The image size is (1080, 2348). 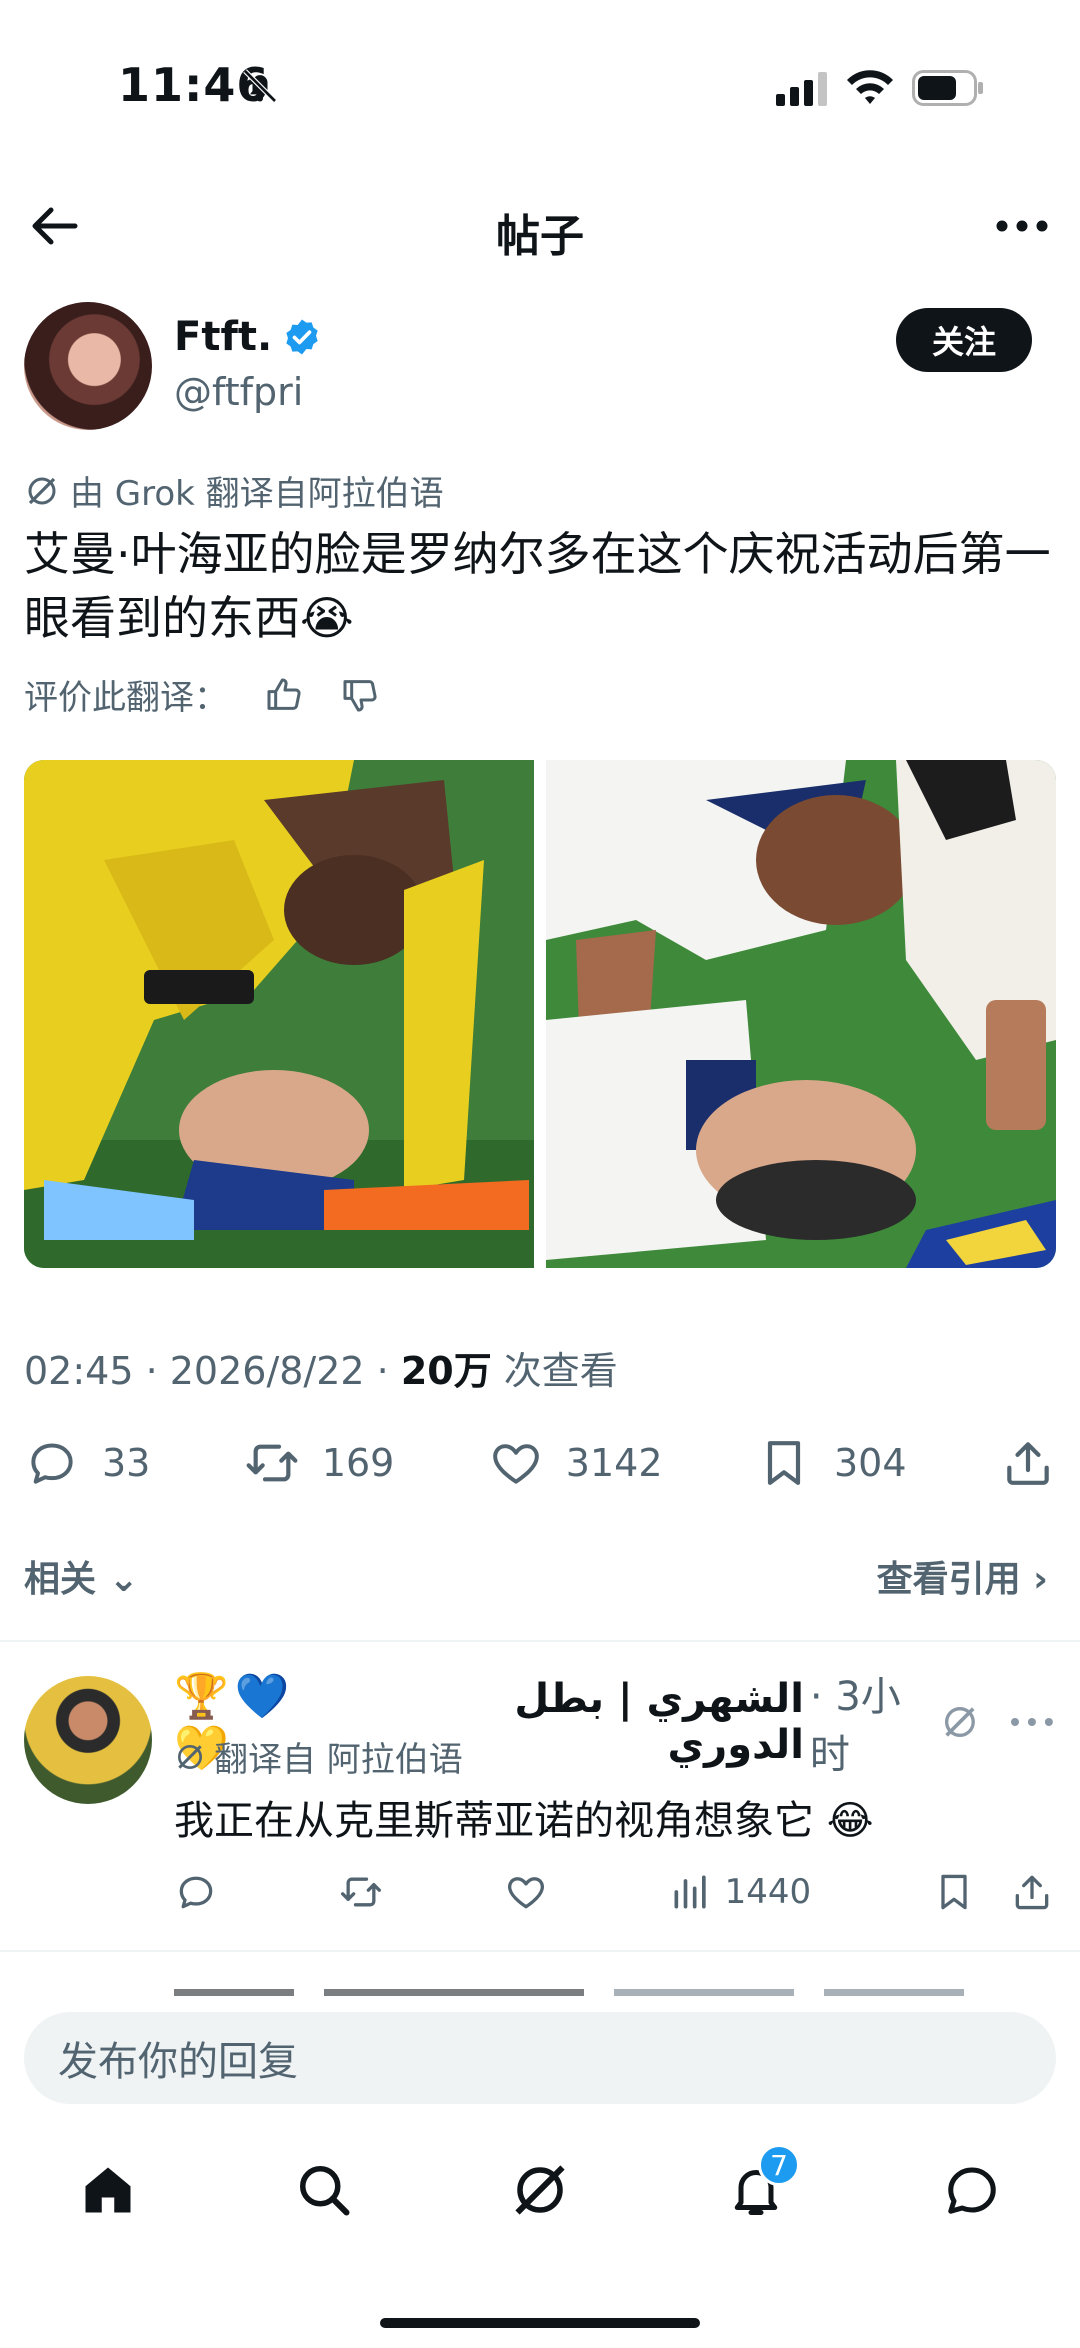 I want to click on bell-off-icon, so click(x=260, y=86).